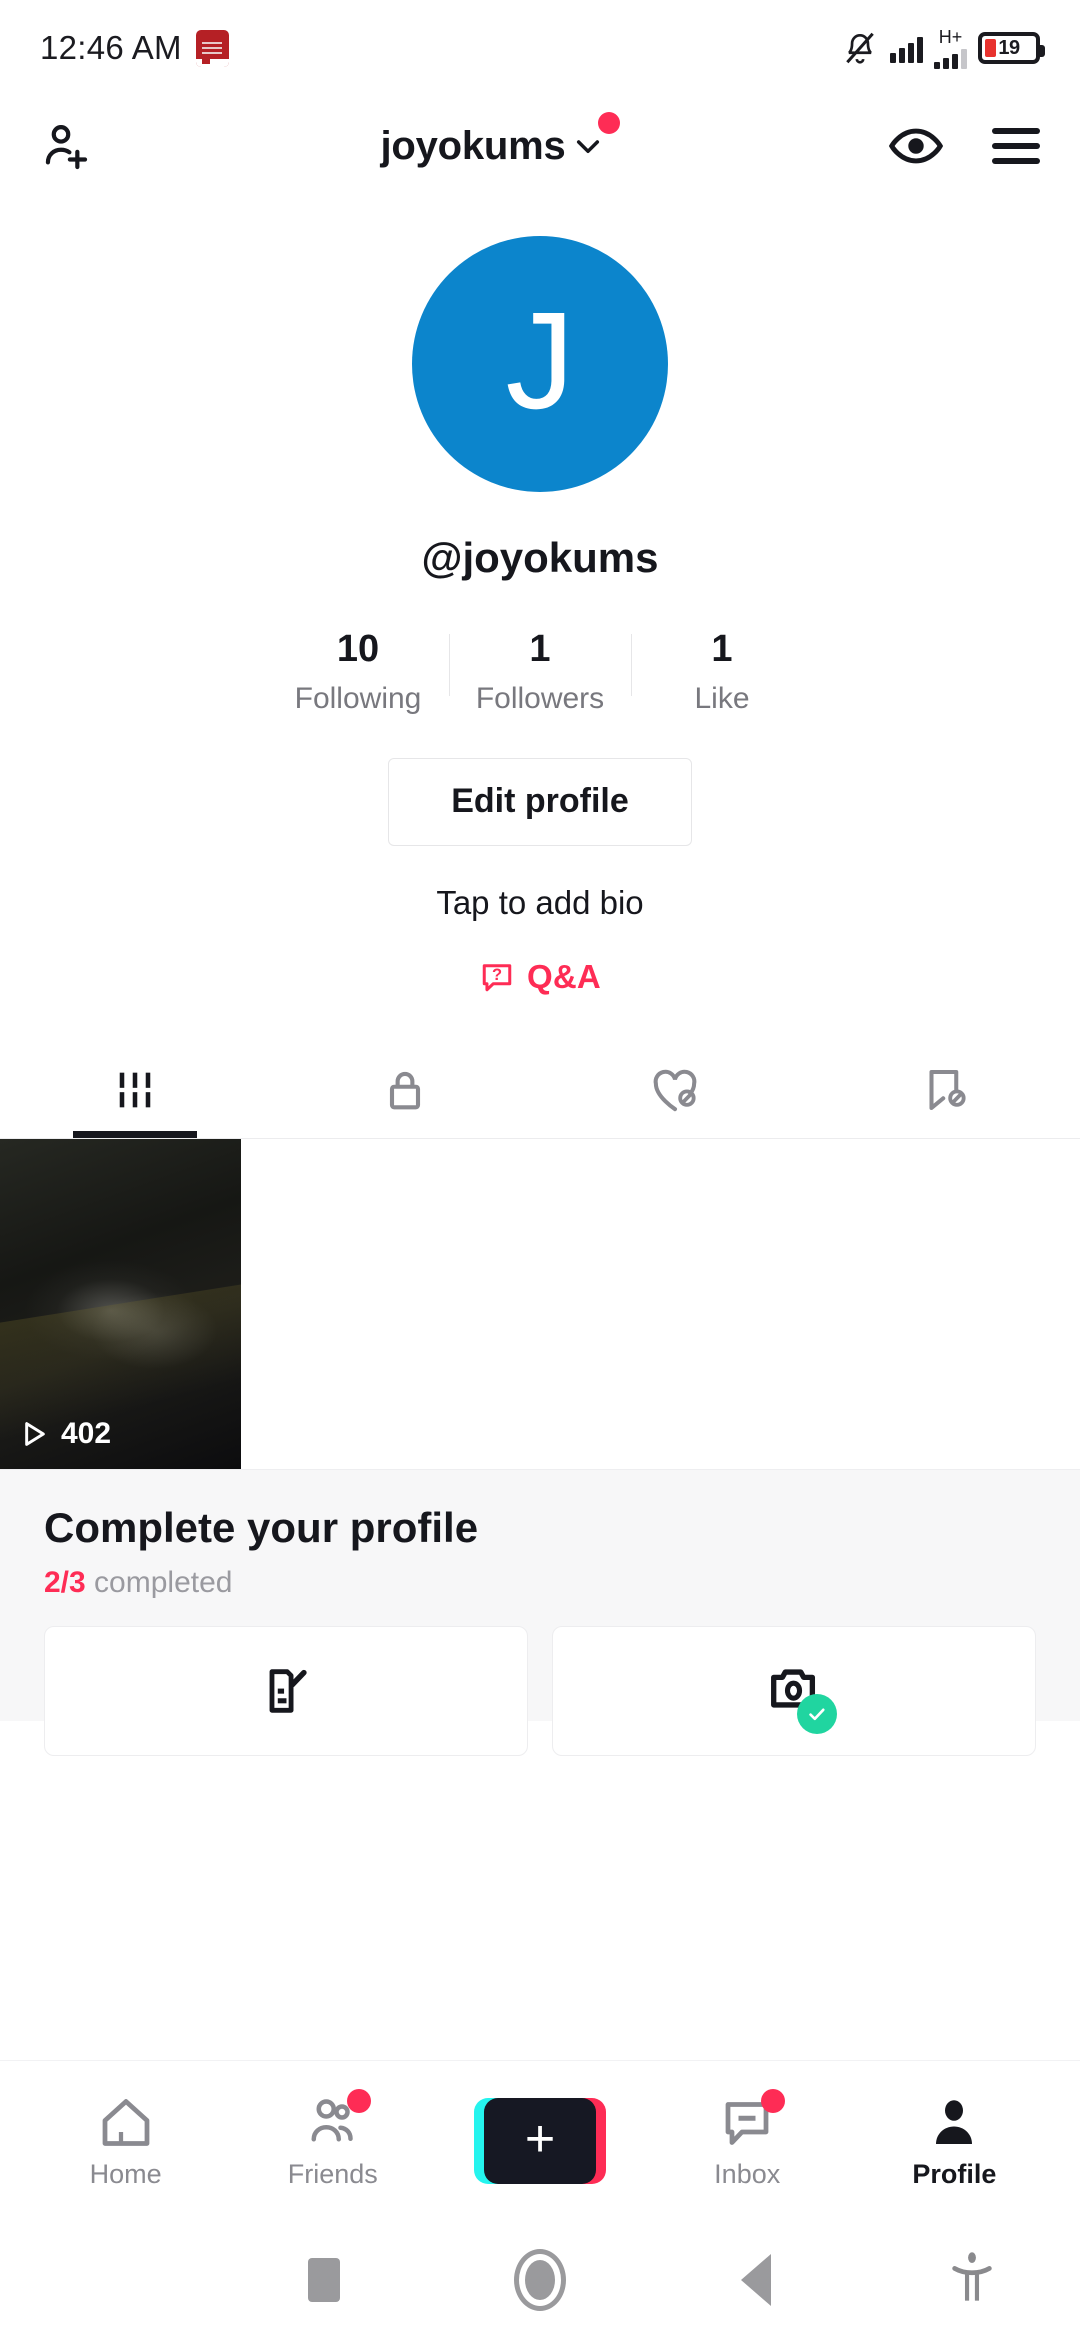 The width and height of the screenshot is (1080, 2340). What do you see at coordinates (261, 1527) in the screenshot?
I see `complete-profile-title: Complete your profile` at bounding box center [261, 1527].